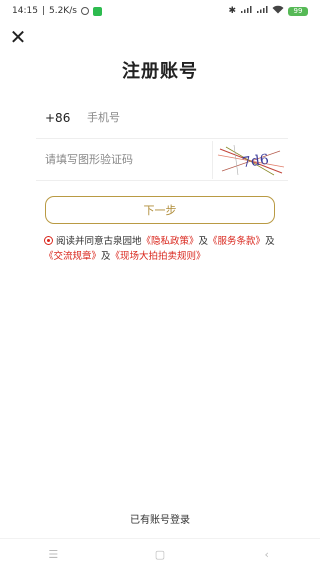  I want to click on agree-and-2: 及, so click(270, 241).